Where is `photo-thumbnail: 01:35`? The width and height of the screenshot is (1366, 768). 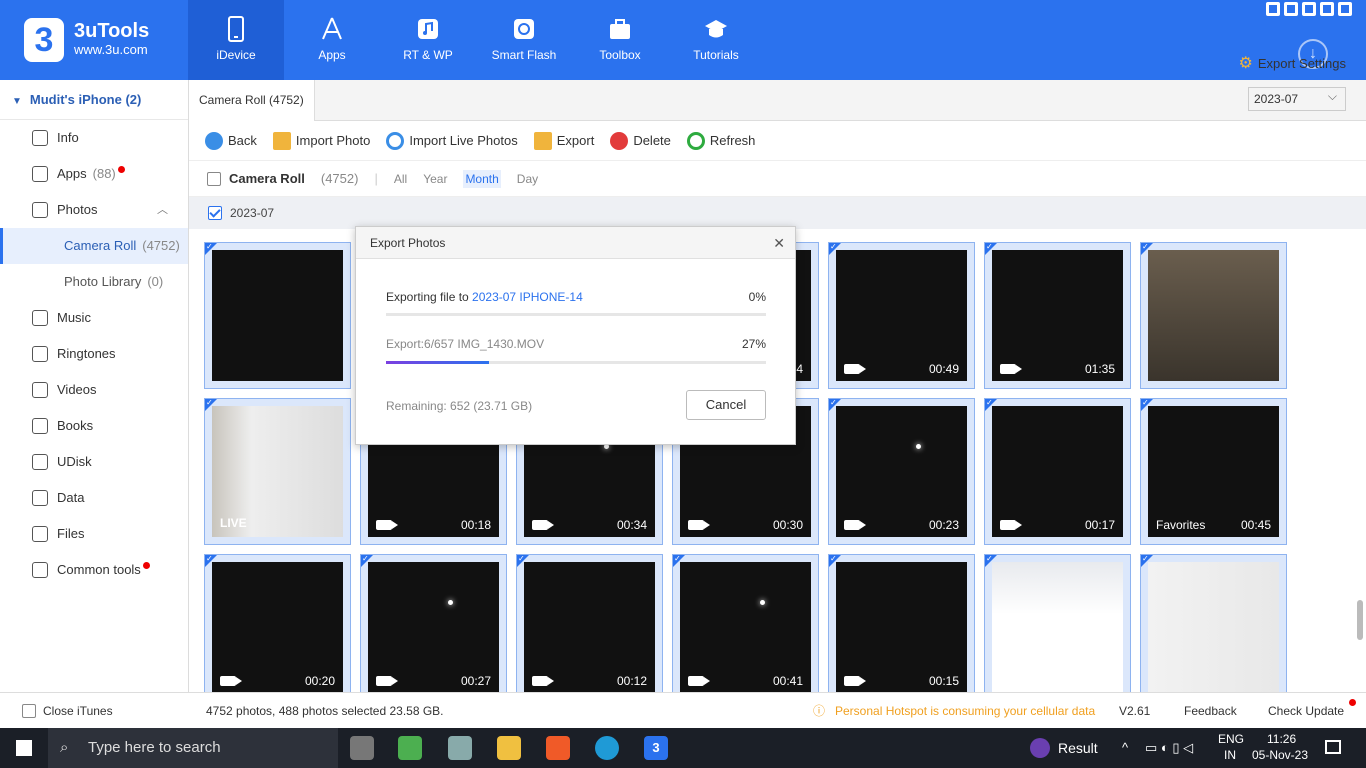
photo-thumbnail: 01:35 is located at coordinates (1057, 315).